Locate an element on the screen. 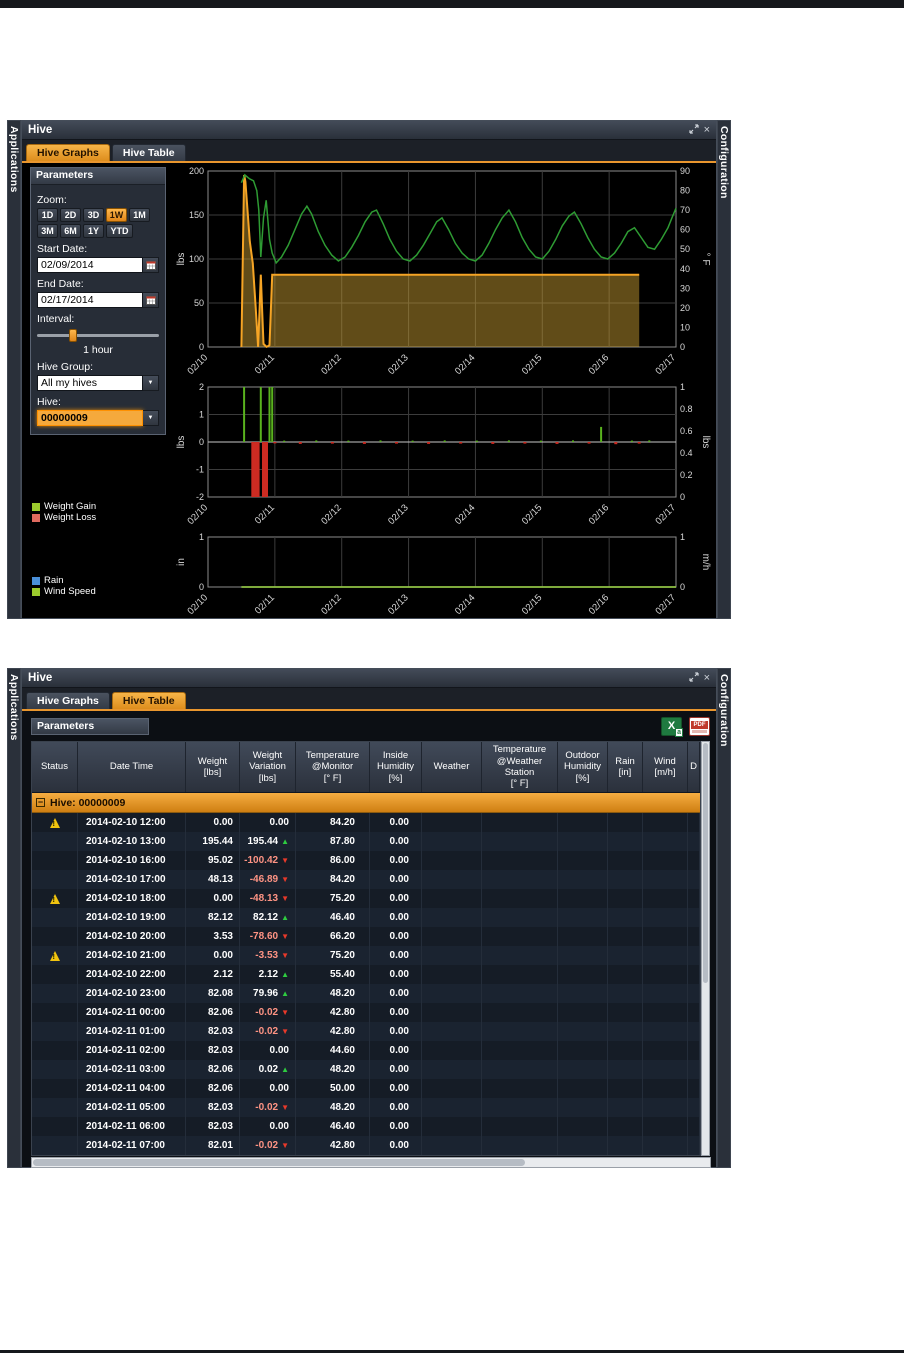 This screenshot has width=904, height=1353. zoom-button-6m: 6M is located at coordinates (70, 231).